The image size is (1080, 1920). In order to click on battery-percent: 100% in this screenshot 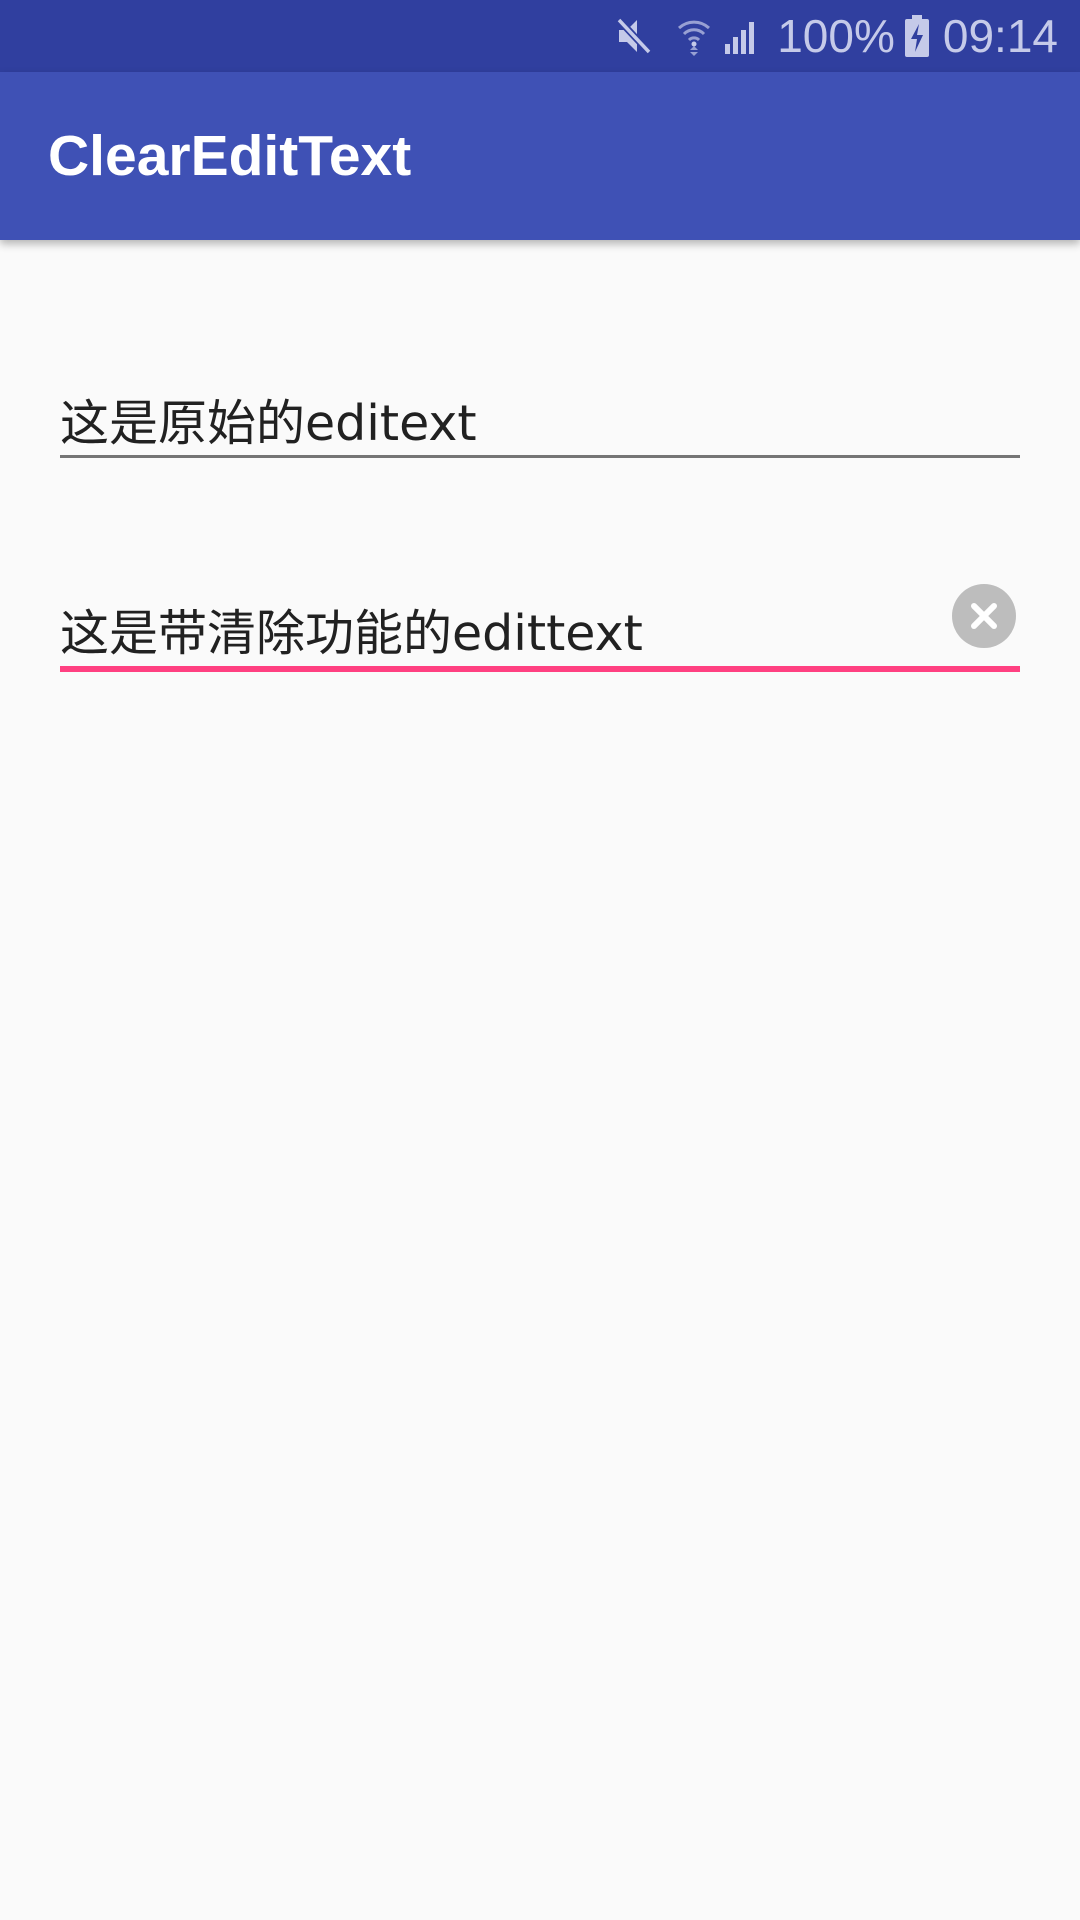, I will do `click(836, 36)`.